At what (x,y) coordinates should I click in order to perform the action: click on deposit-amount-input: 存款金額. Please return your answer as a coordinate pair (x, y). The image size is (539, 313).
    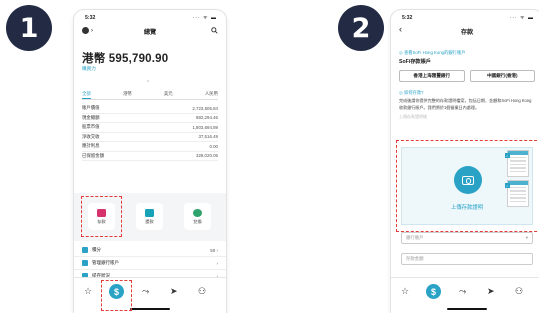
    Looking at the image, I should click on (467, 259).